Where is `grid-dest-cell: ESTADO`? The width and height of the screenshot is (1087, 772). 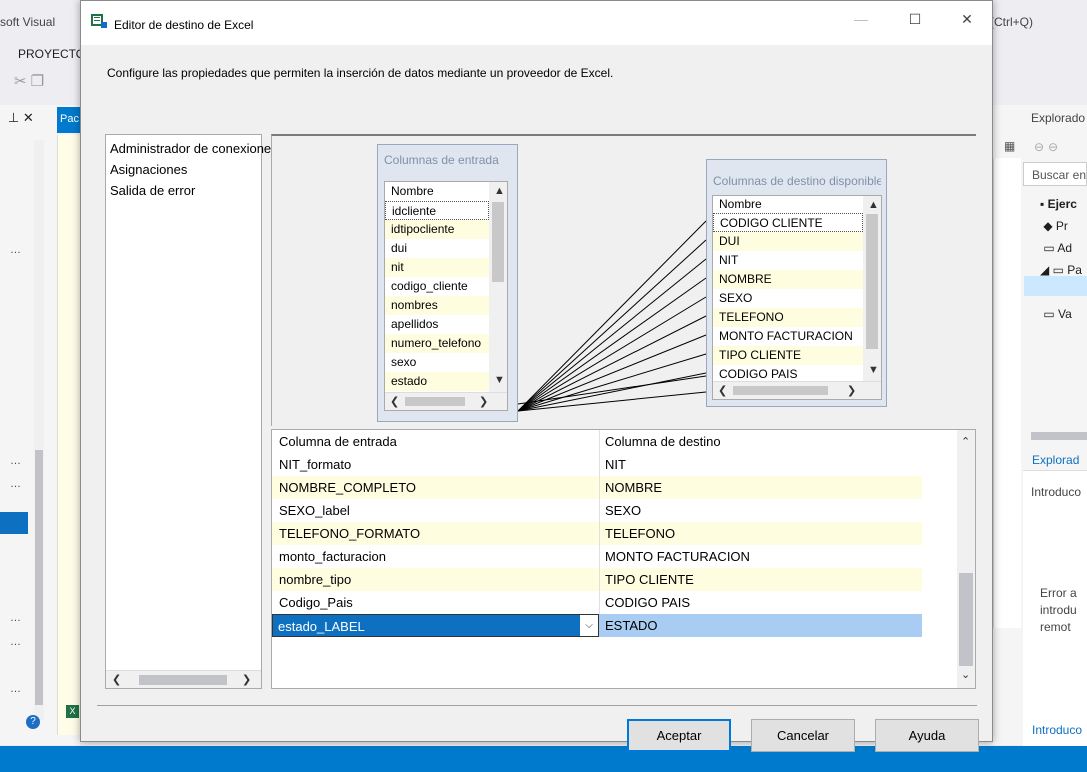 grid-dest-cell: ESTADO is located at coordinates (631, 625).